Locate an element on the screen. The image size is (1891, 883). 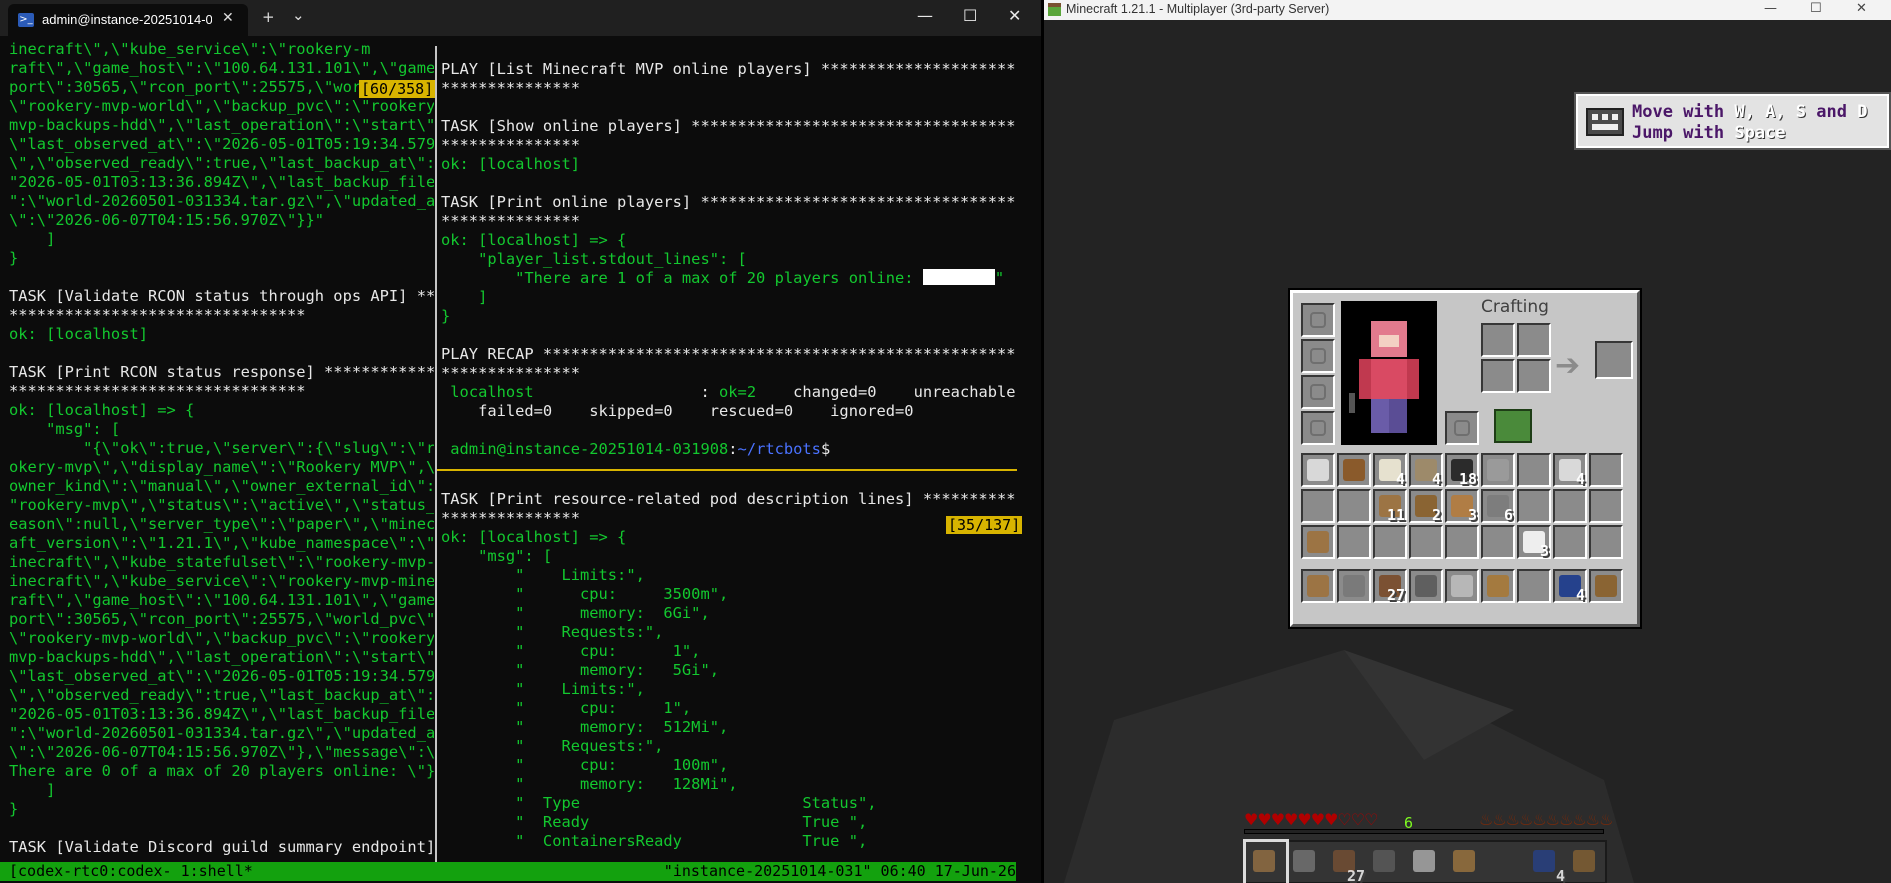
inventory-hotbar-slot: 27 is located at coordinates (1390, 586).